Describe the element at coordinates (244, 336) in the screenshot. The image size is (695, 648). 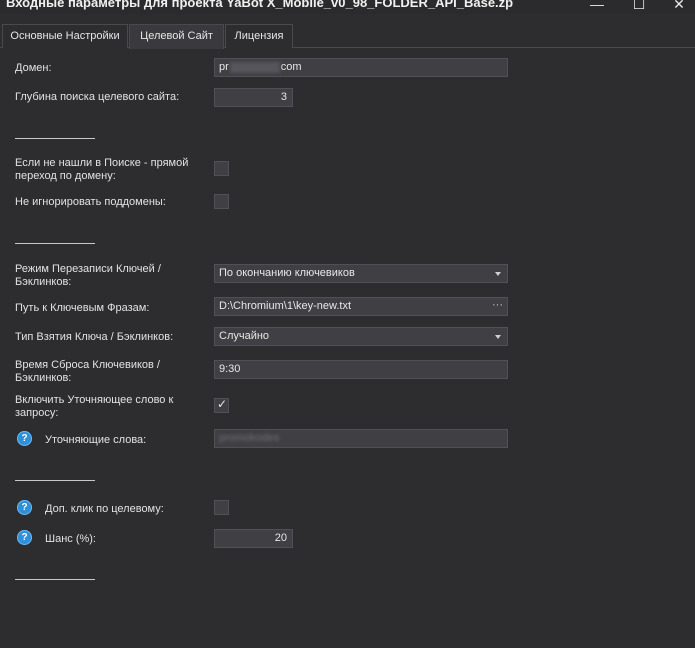
I see `take-type-value: Случайно` at that location.